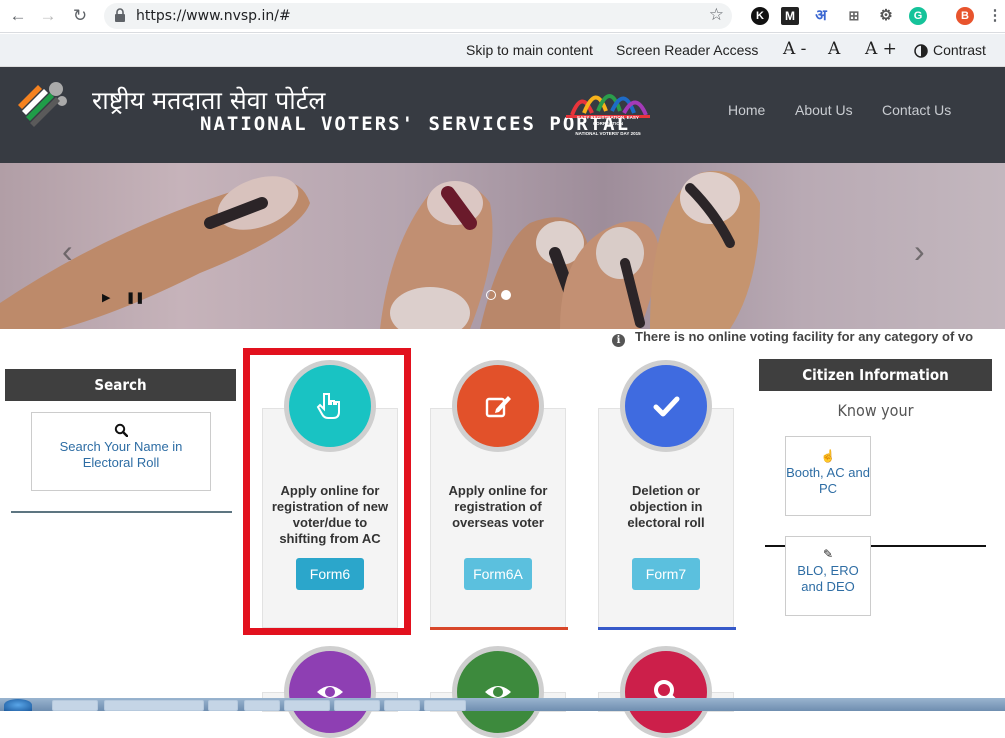 Image resolution: width=1005 pixels, height=738 pixels. I want to click on nav-contact-us: Contact Us, so click(916, 110).